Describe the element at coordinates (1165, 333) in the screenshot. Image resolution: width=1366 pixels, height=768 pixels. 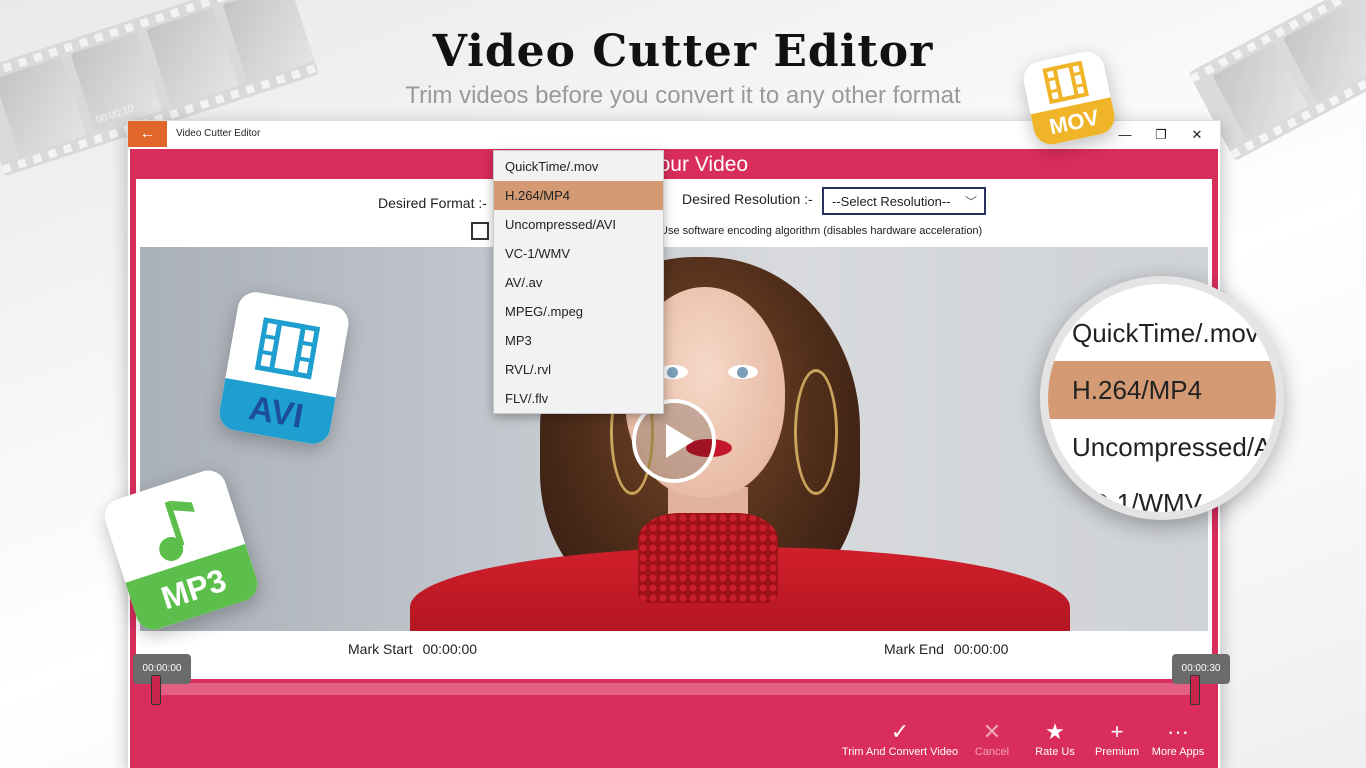
I see `magnified-option: QuickTime/.mov` at that location.